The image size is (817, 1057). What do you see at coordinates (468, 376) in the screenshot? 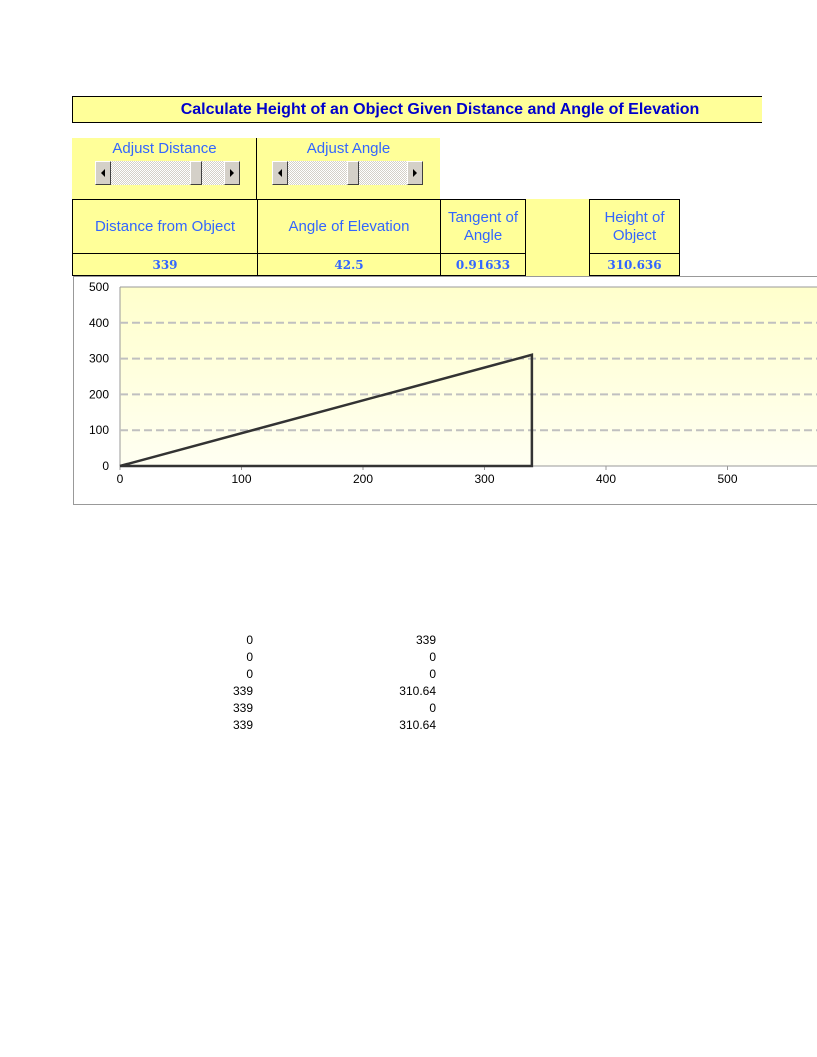
I see `plot-area` at bounding box center [468, 376].